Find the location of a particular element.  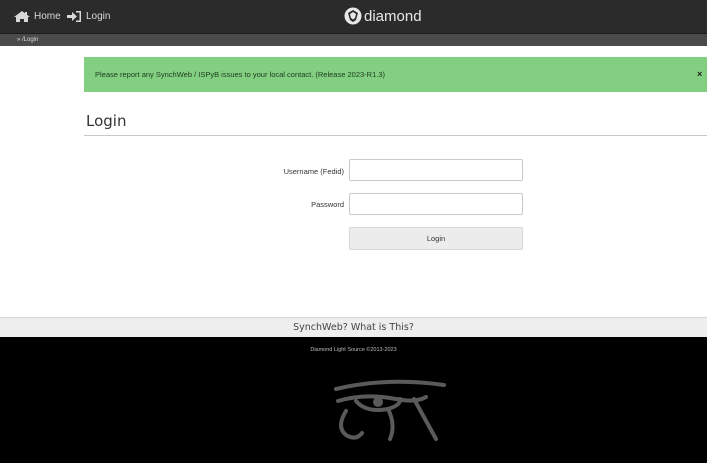

nav-home-link: Home is located at coordinates (37, 16).